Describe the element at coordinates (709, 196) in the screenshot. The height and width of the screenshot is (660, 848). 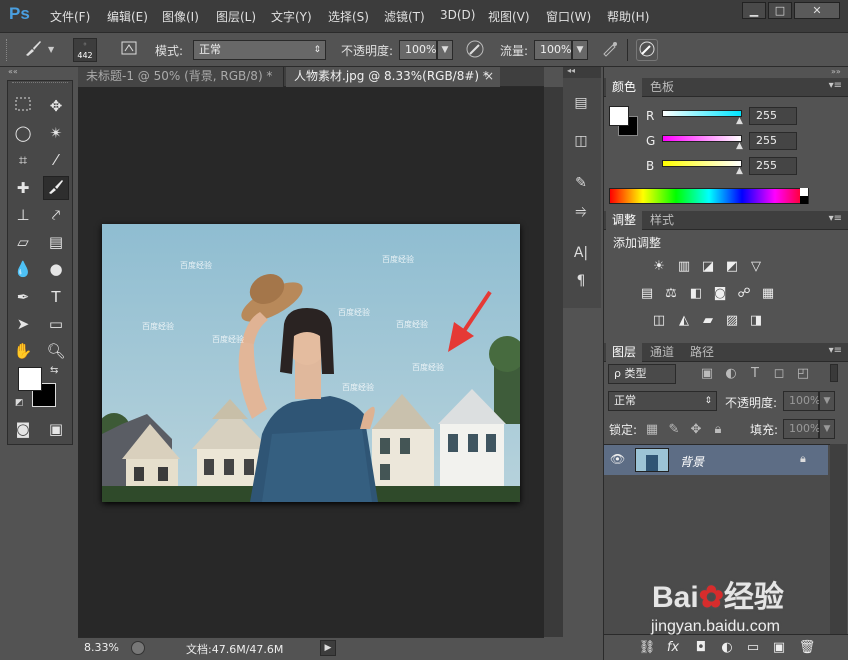
I see `color-spectrum-ramp` at that location.